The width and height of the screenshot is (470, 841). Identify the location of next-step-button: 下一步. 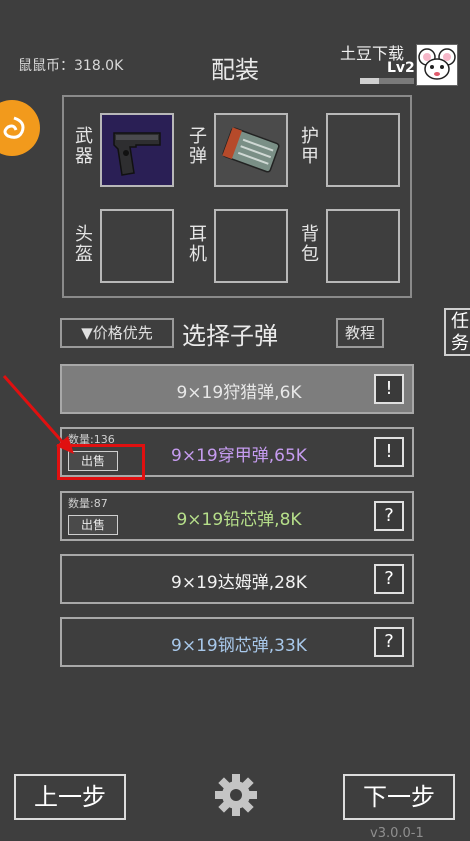
(399, 797).